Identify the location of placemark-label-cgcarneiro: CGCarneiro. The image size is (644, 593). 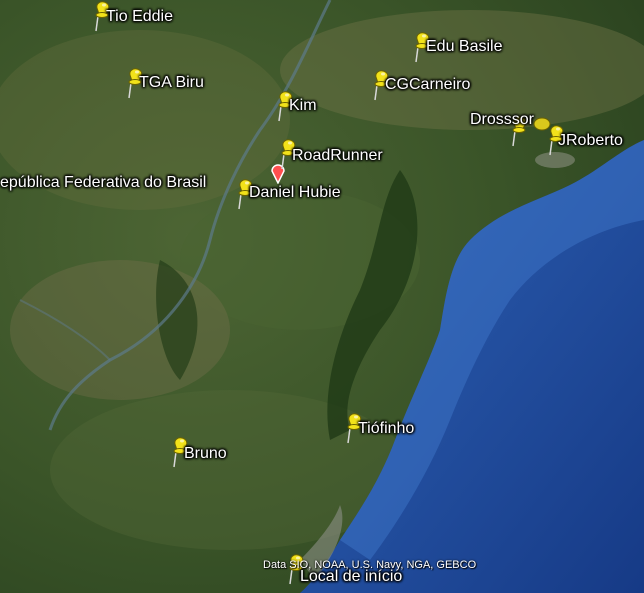
(427, 85).